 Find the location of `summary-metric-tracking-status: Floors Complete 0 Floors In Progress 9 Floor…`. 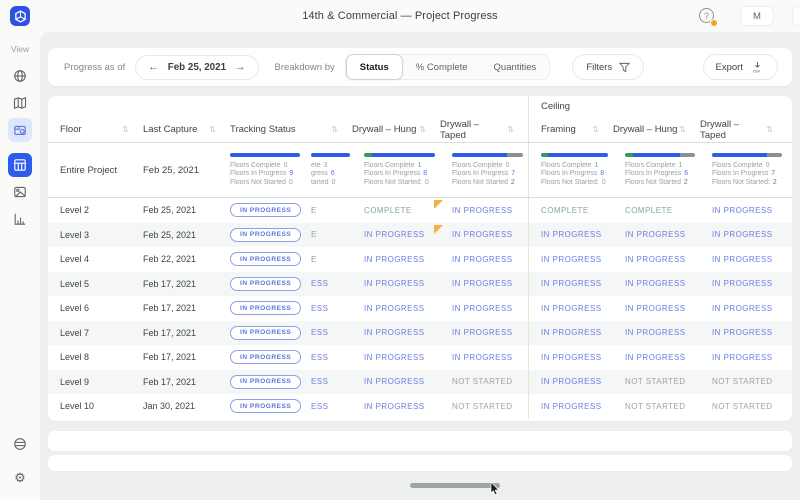

summary-metric-tracking-status: Floors Complete 0 Floors In Progress 9 Floor… is located at coordinates (267, 170).